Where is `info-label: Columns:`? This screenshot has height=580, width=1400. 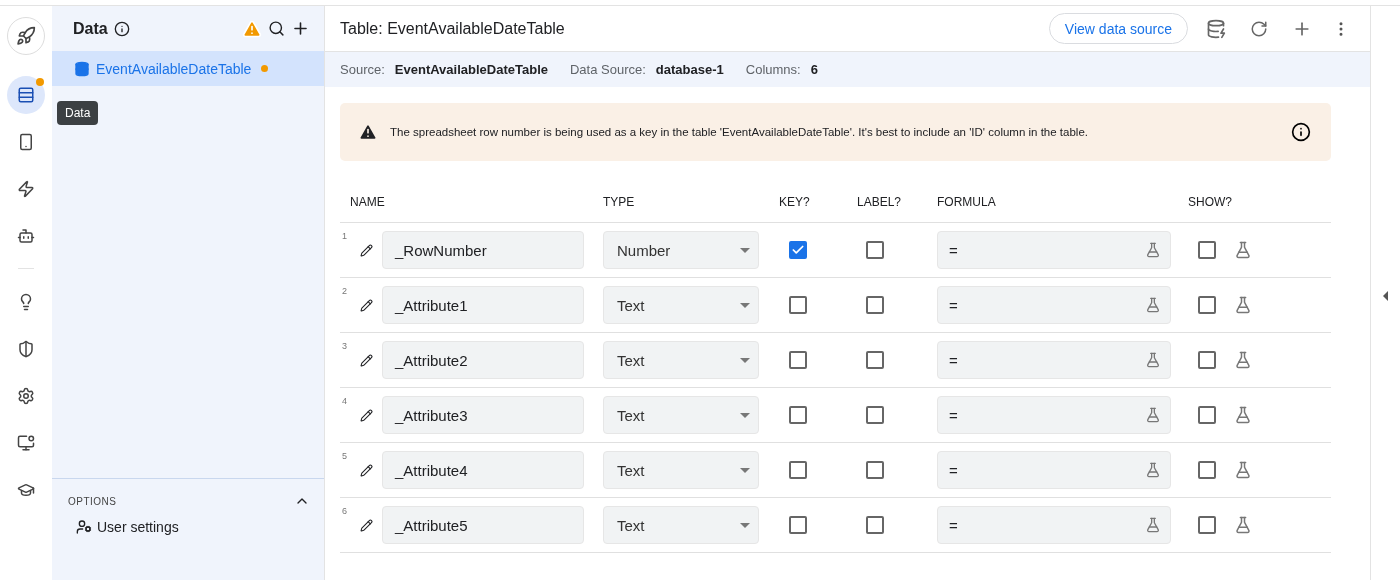 info-label: Columns: is located at coordinates (773, 69).